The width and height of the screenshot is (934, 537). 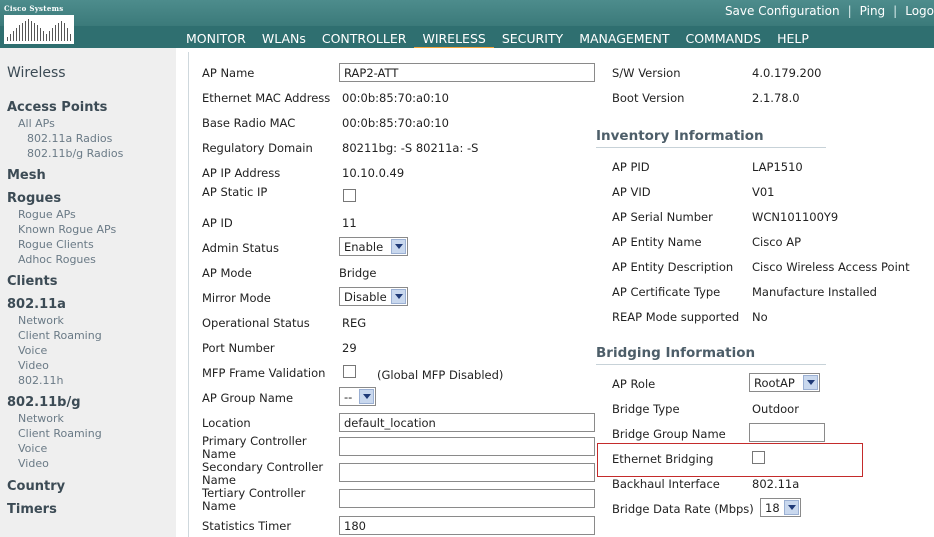 I want to click on sidebar-item-bg-video: Video, so click(x=33, y=463).